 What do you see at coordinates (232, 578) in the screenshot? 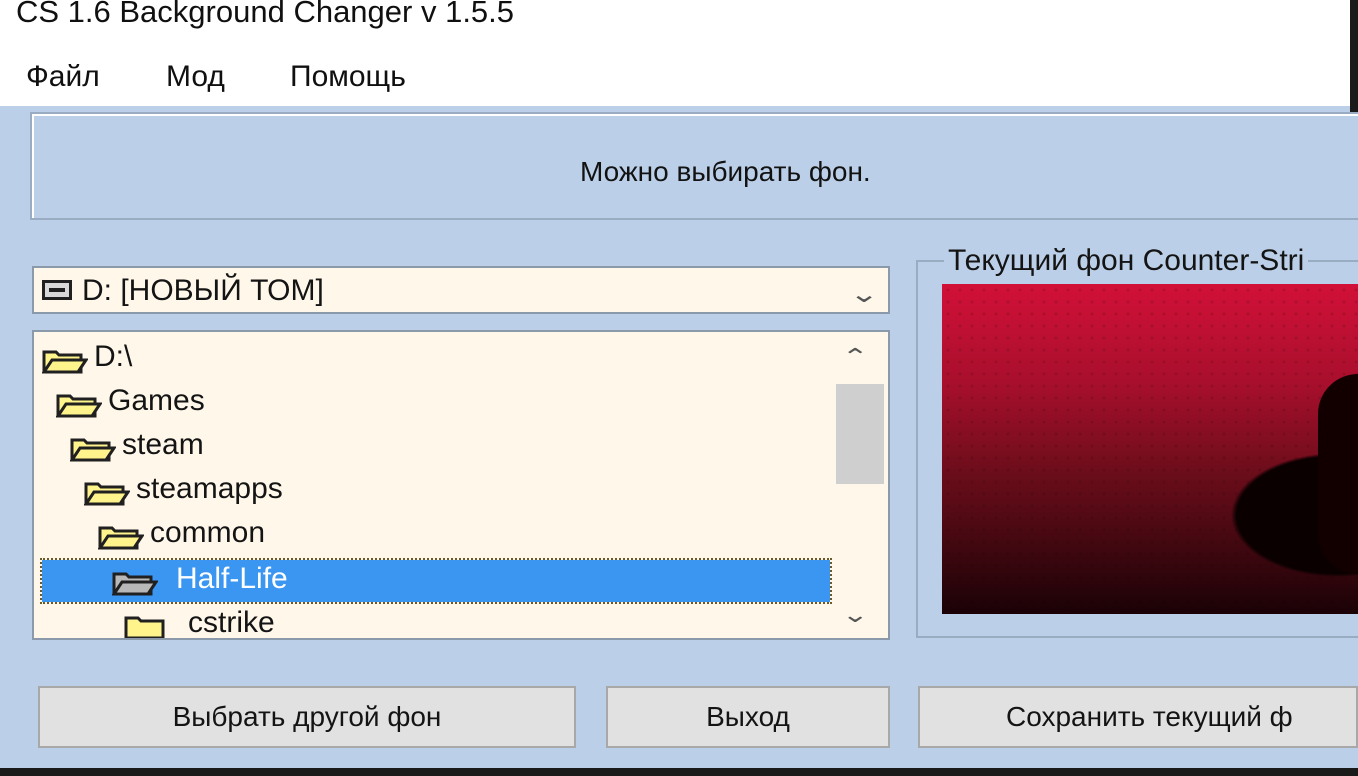
I see `tree-item-label: Half-Life` at bounding box center [232, 578].